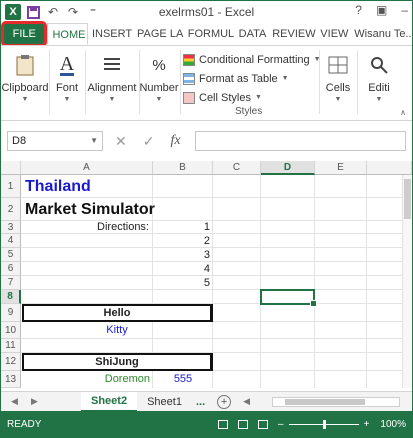 The height and width of the screenshot is (438, 413). What do you see at coordinates (85, 379) in the screenshot?
I see `cell-a13: Doremon` at bounding box center [85, 379].